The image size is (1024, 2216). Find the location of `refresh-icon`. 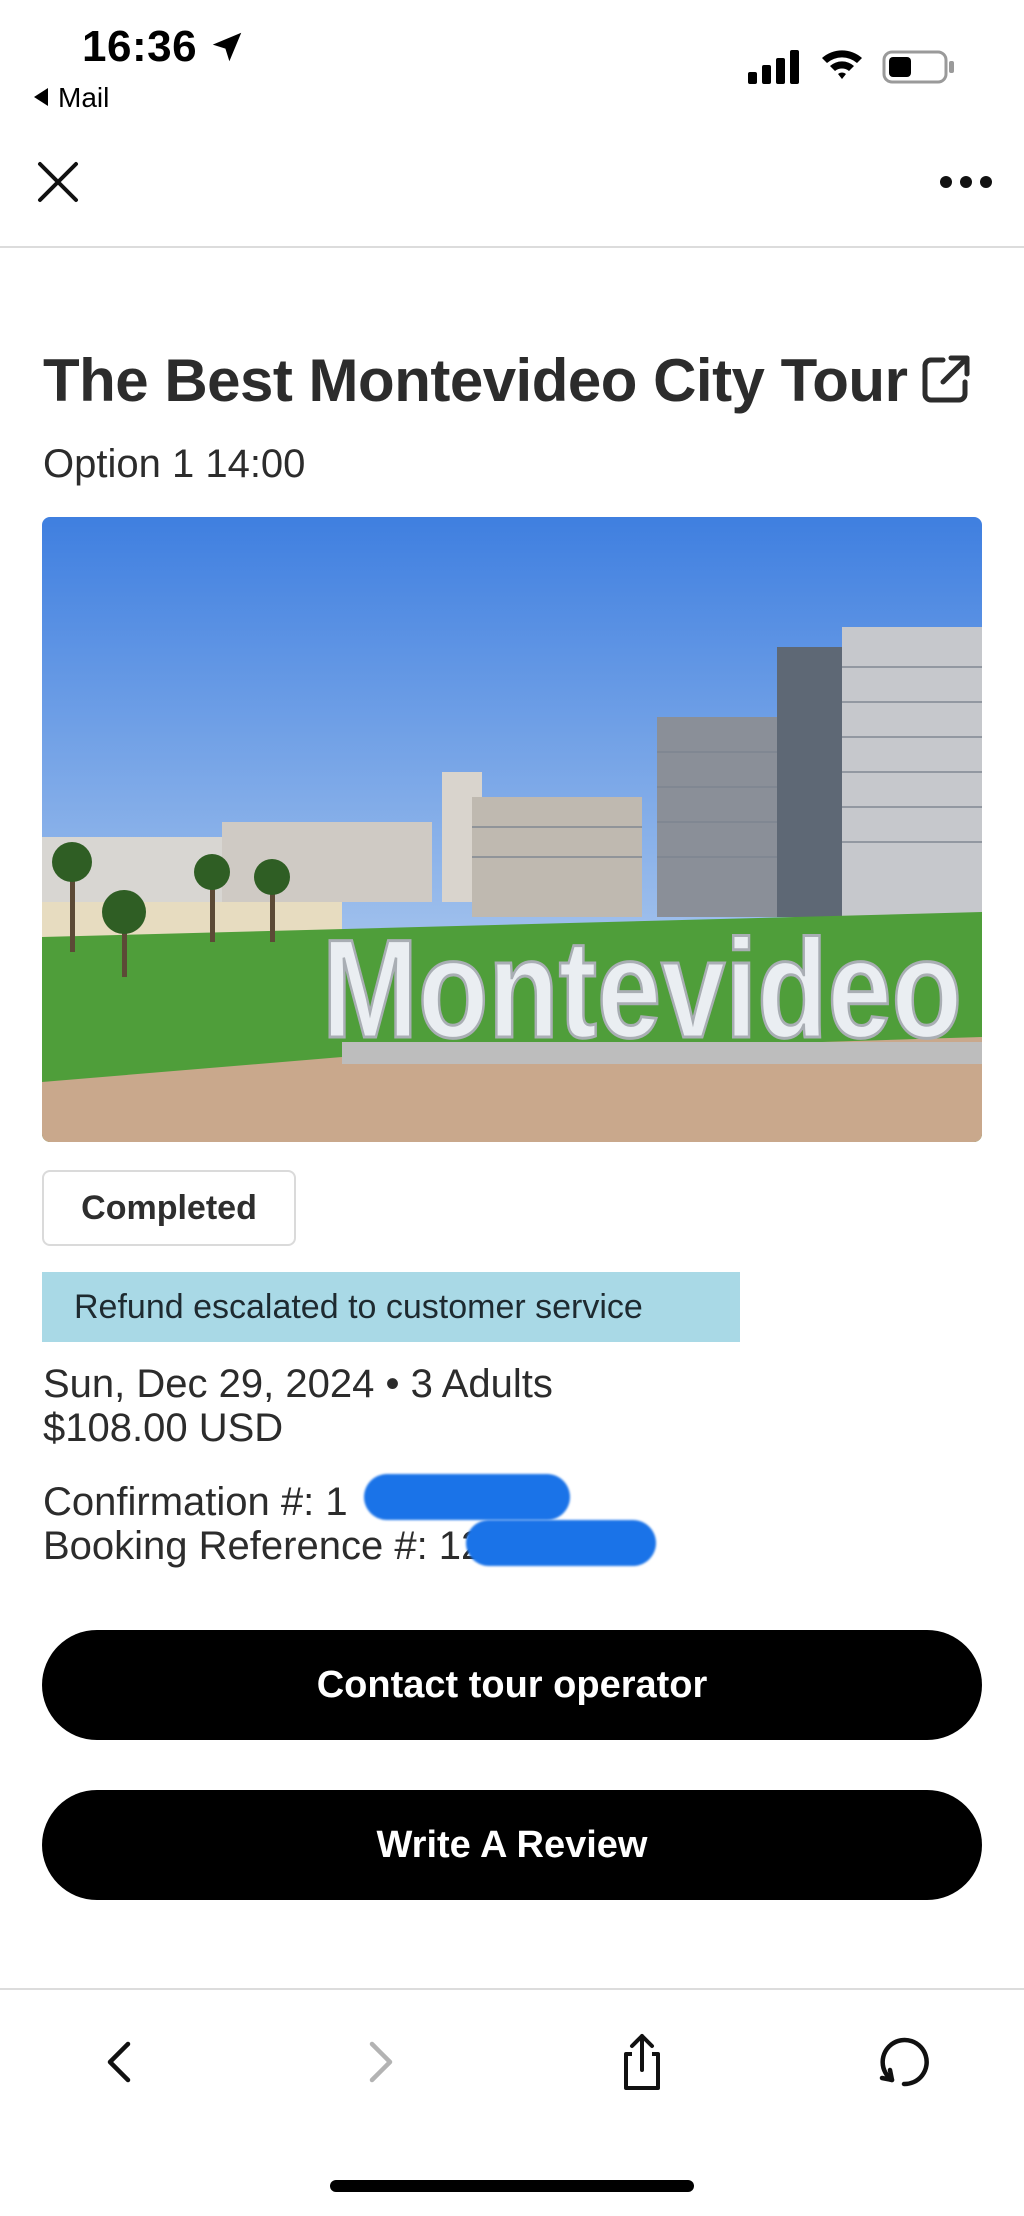

refresh-icon is located at coordinates (904, 2062).